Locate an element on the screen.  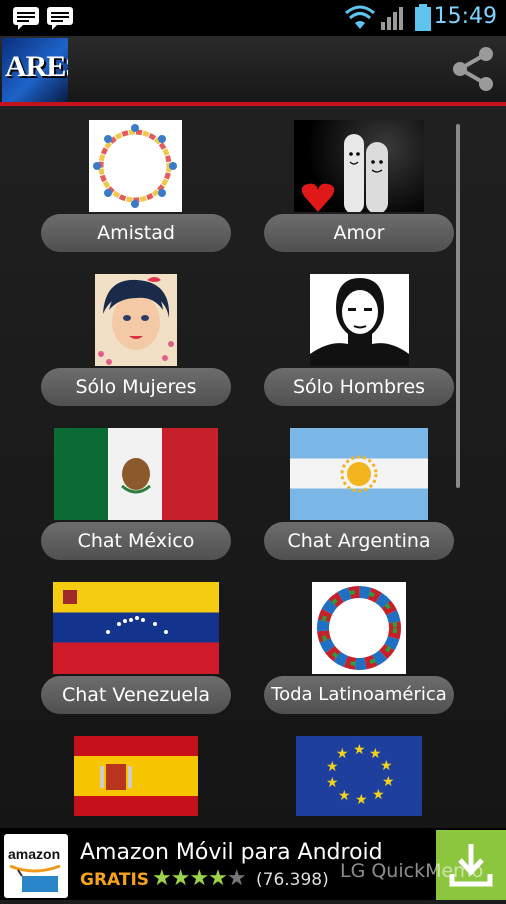
sun-of-may-icon is located at coordinates (359, 474).